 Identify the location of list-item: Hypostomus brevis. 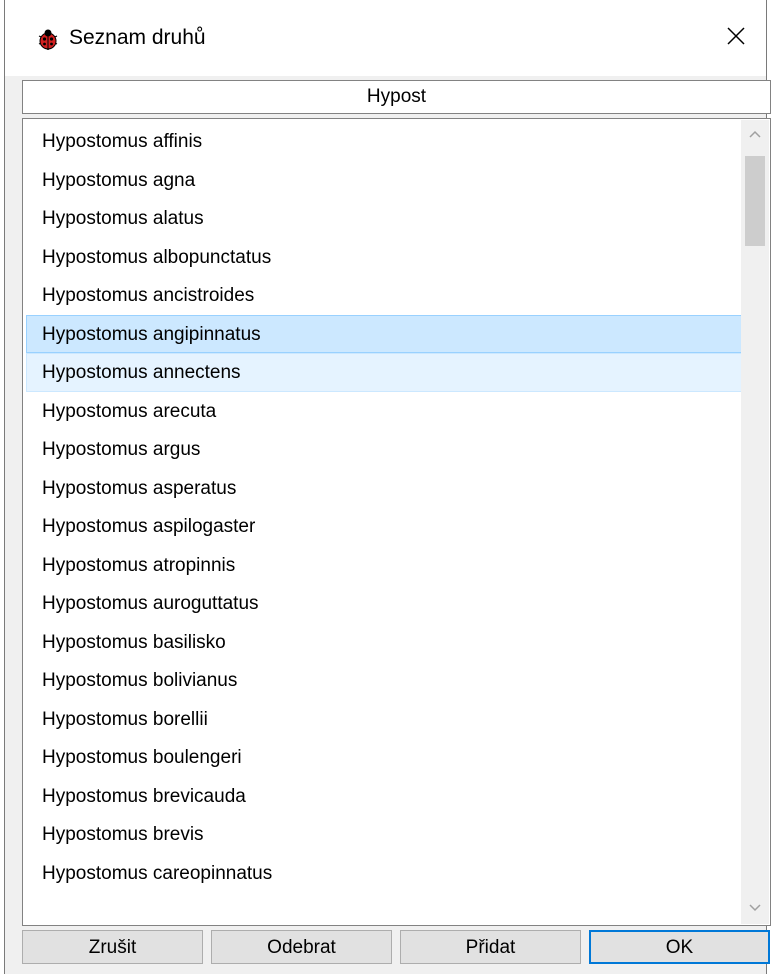
(384, 834).